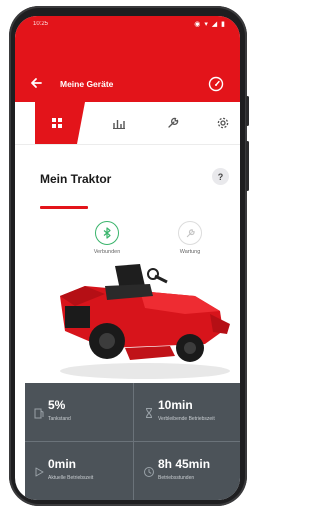 The image size is (320, 512). Describe the element at coordinates (210, 24) in the screenshot. I see `status-icons: ◉ ▾ ◢ ▮` at that location.